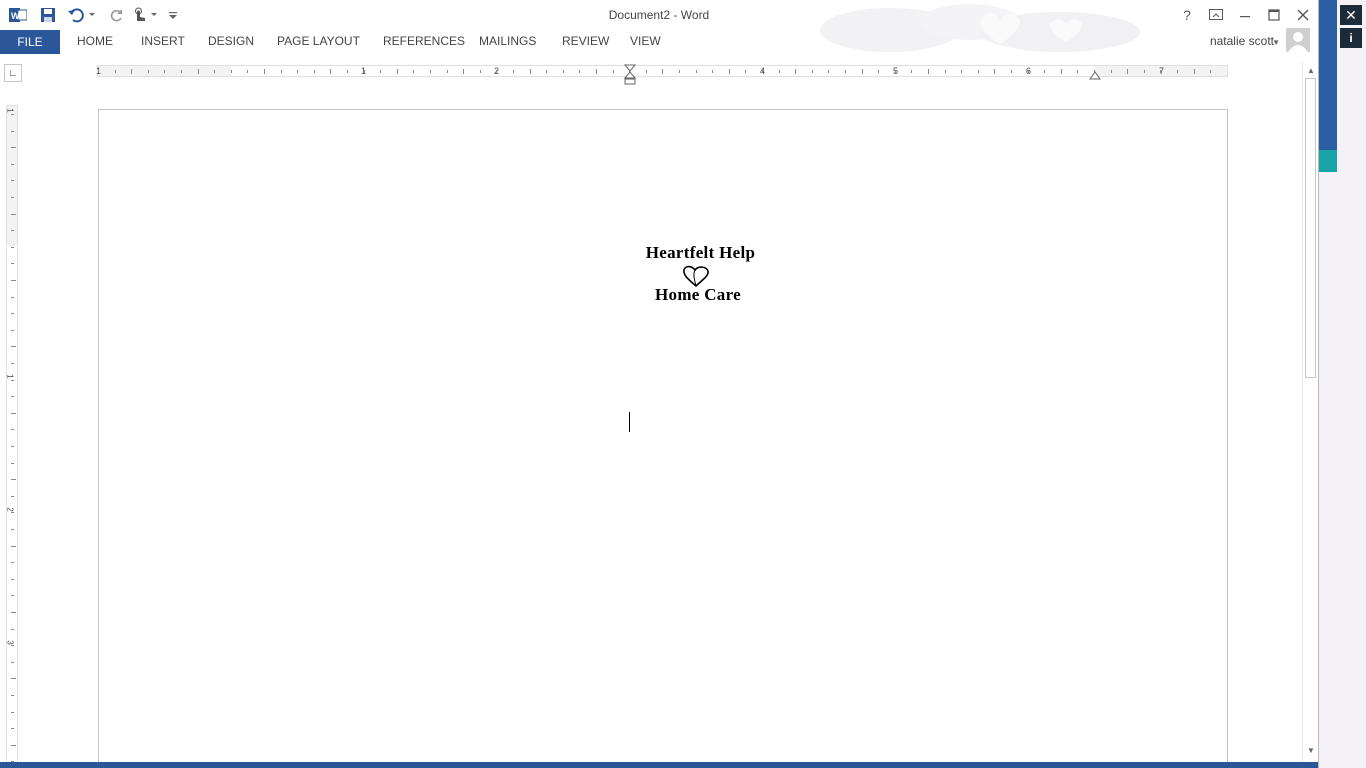 The height and width of the screenshot is (768, 1366). Describe the element at coordinates (10, 376) in the screenshot. I see `ruler-label: 1` at that location.